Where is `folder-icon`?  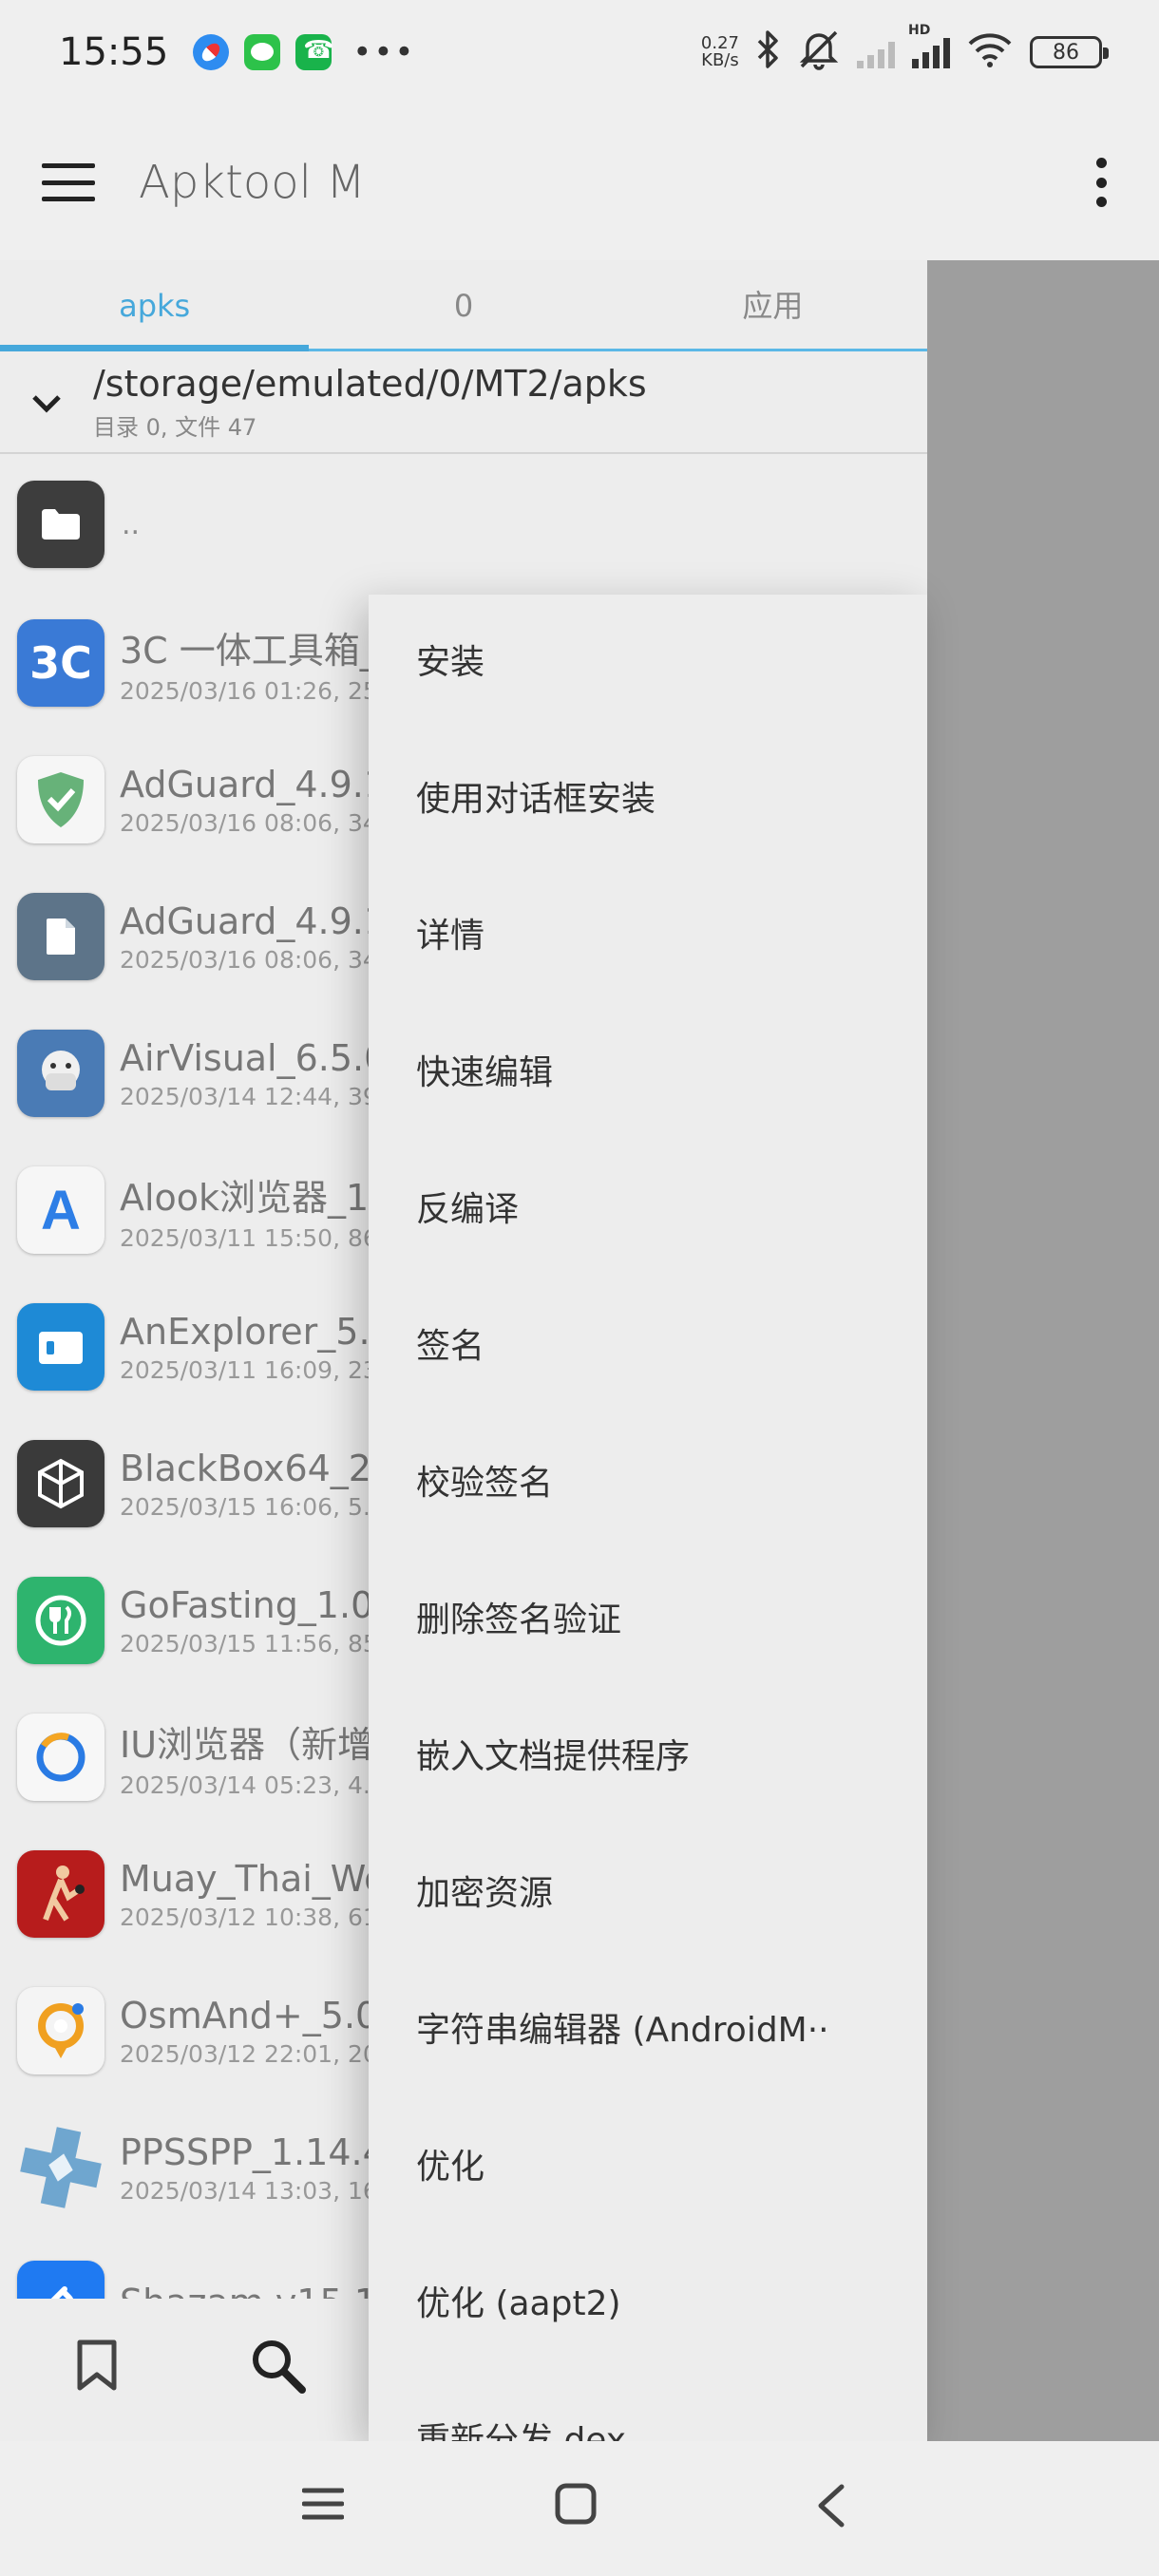 folder-icon is located at coordinates (60, 524).